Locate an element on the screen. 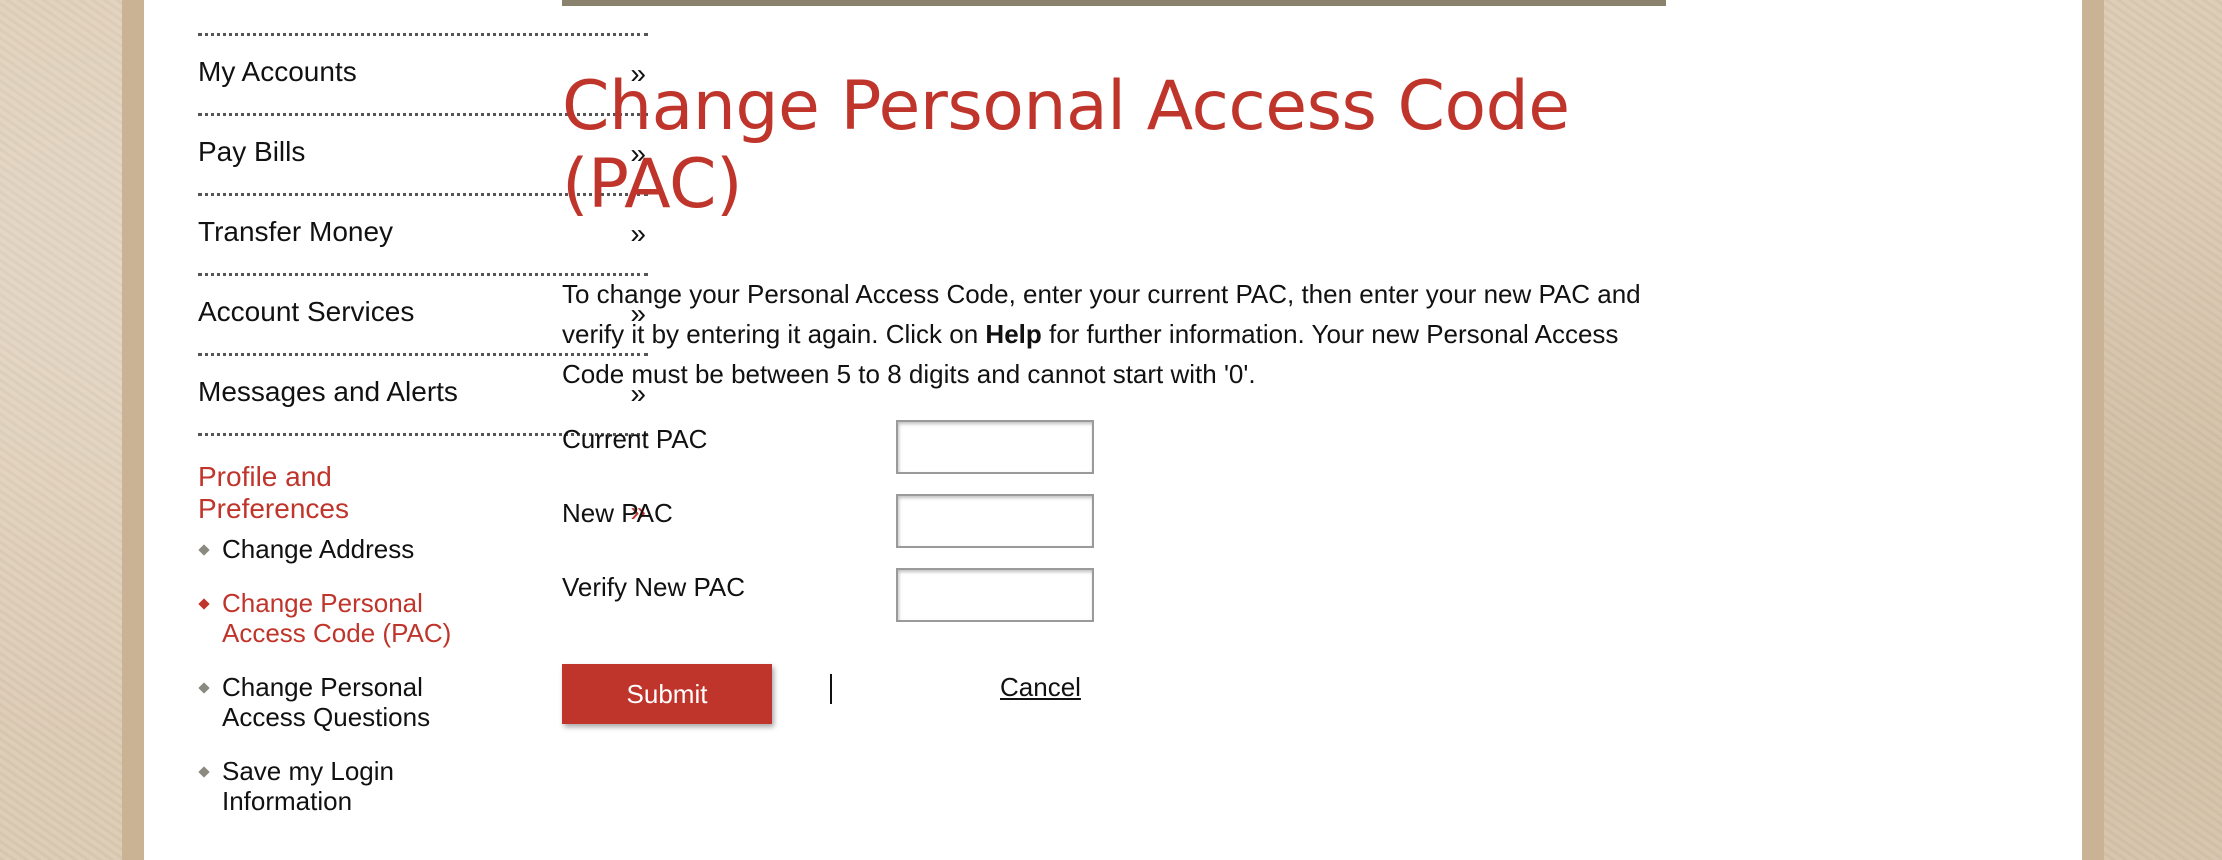 The height and width of the screenshot is (860, 2222). submit-button: Submit is located at coordinates (667, 694).